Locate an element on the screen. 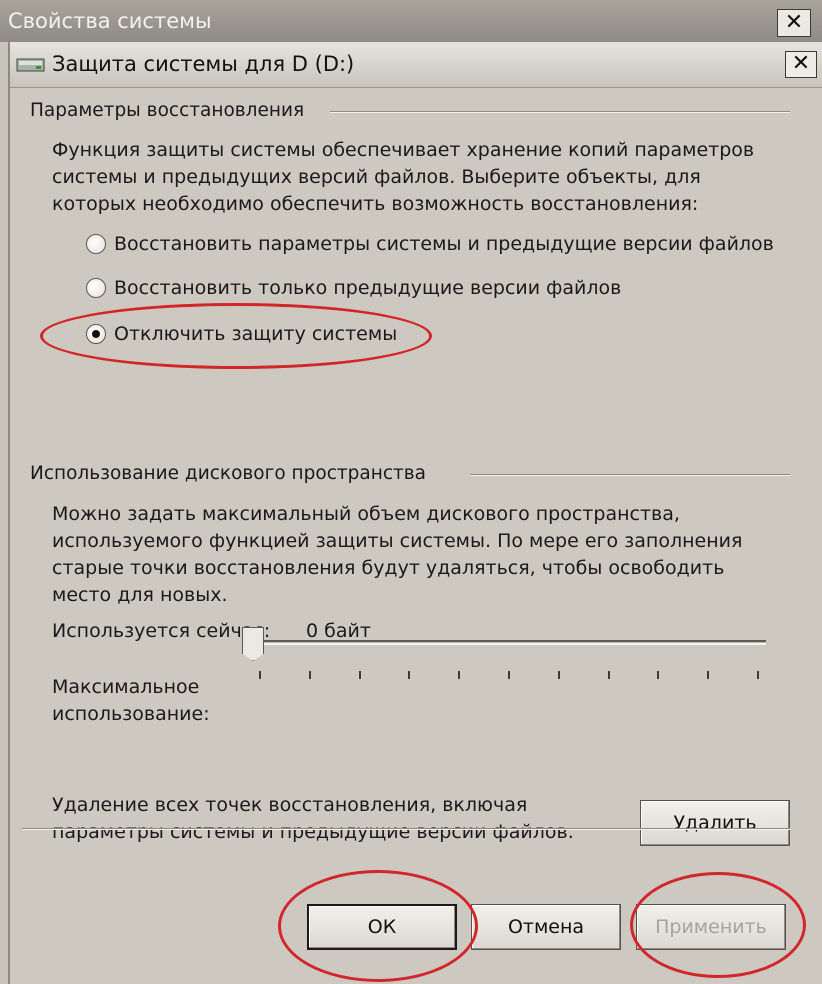 The image size is (822, 984). disk-group-label: Использование дискового пространства is located at coordinates (232, 473).